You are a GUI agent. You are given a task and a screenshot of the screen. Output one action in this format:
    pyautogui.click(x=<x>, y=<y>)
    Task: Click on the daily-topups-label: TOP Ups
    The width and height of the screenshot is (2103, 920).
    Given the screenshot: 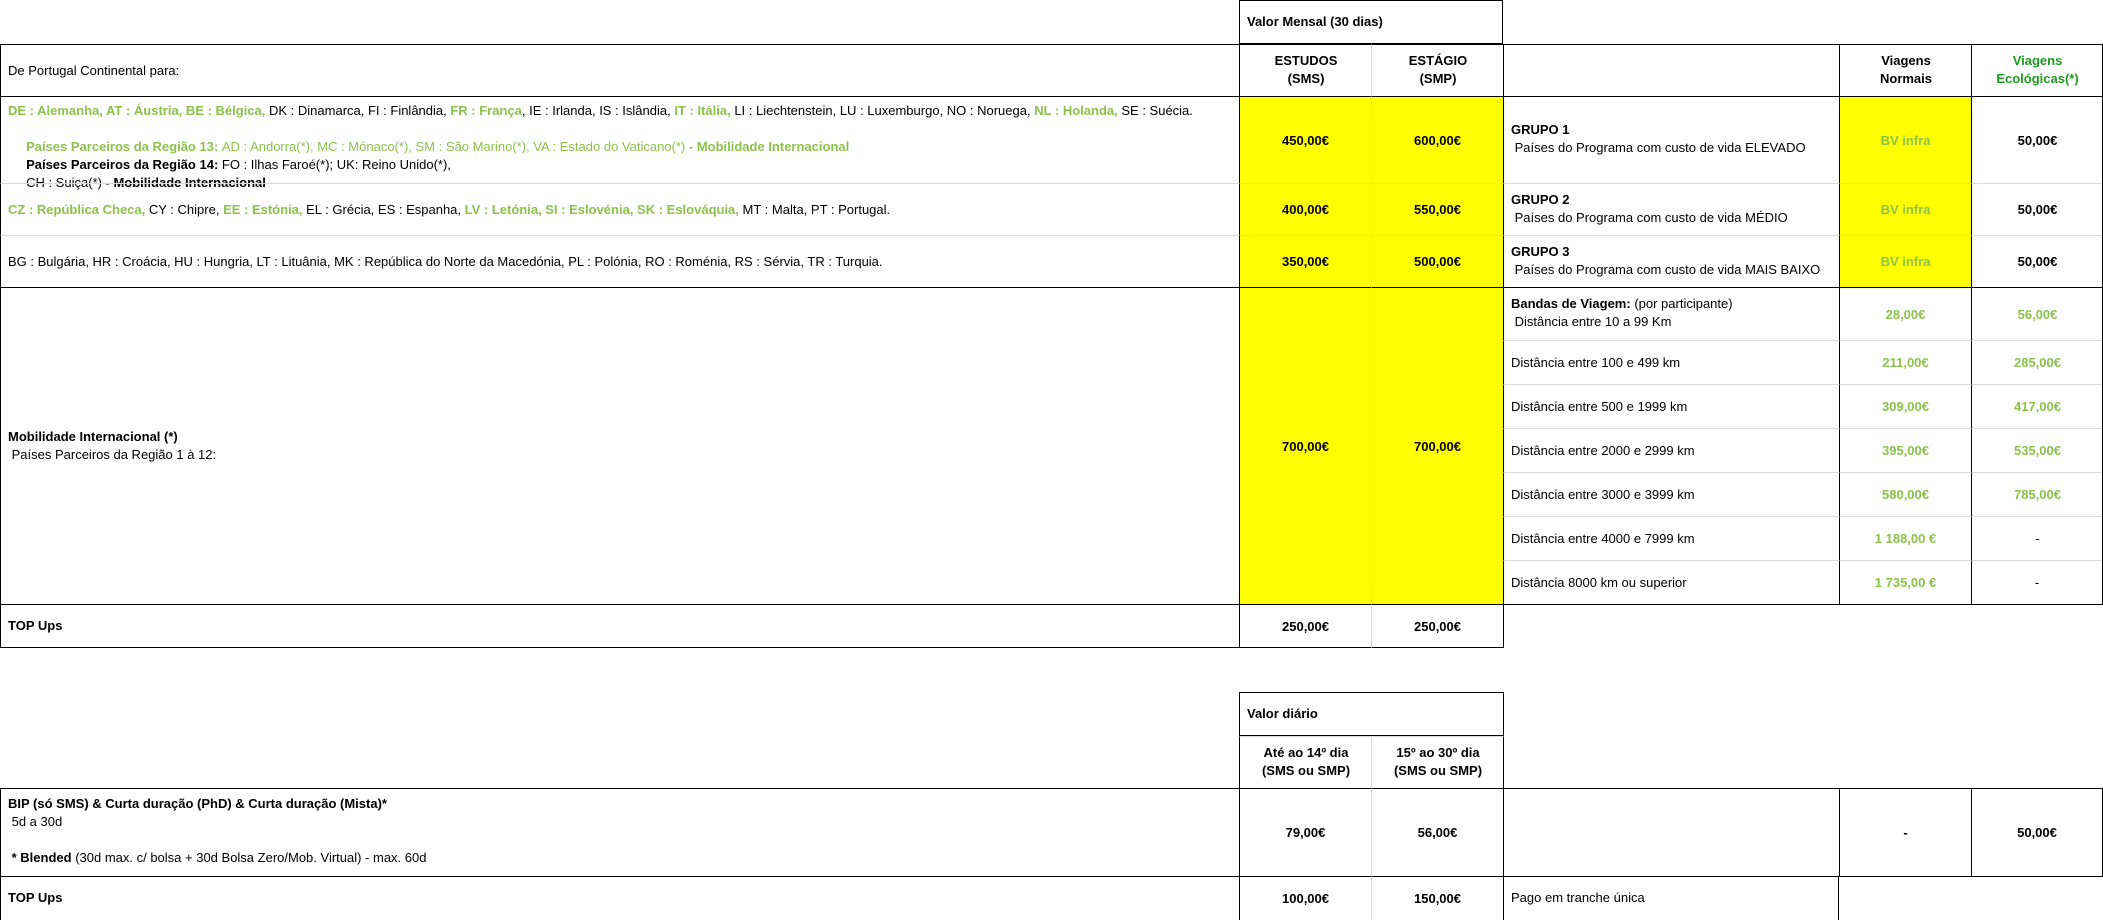 What is the action you would take?
    pyautogui.click(x=35, y=897)
    